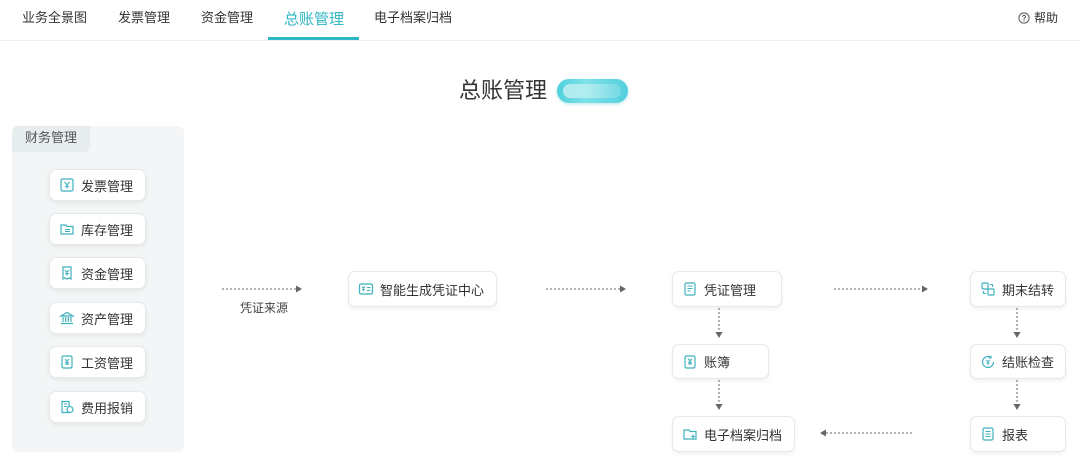 The height and width of the screenshot is (467, 1080). I want to click on panel-item-inventory: 库存管理, so click(97, 229).